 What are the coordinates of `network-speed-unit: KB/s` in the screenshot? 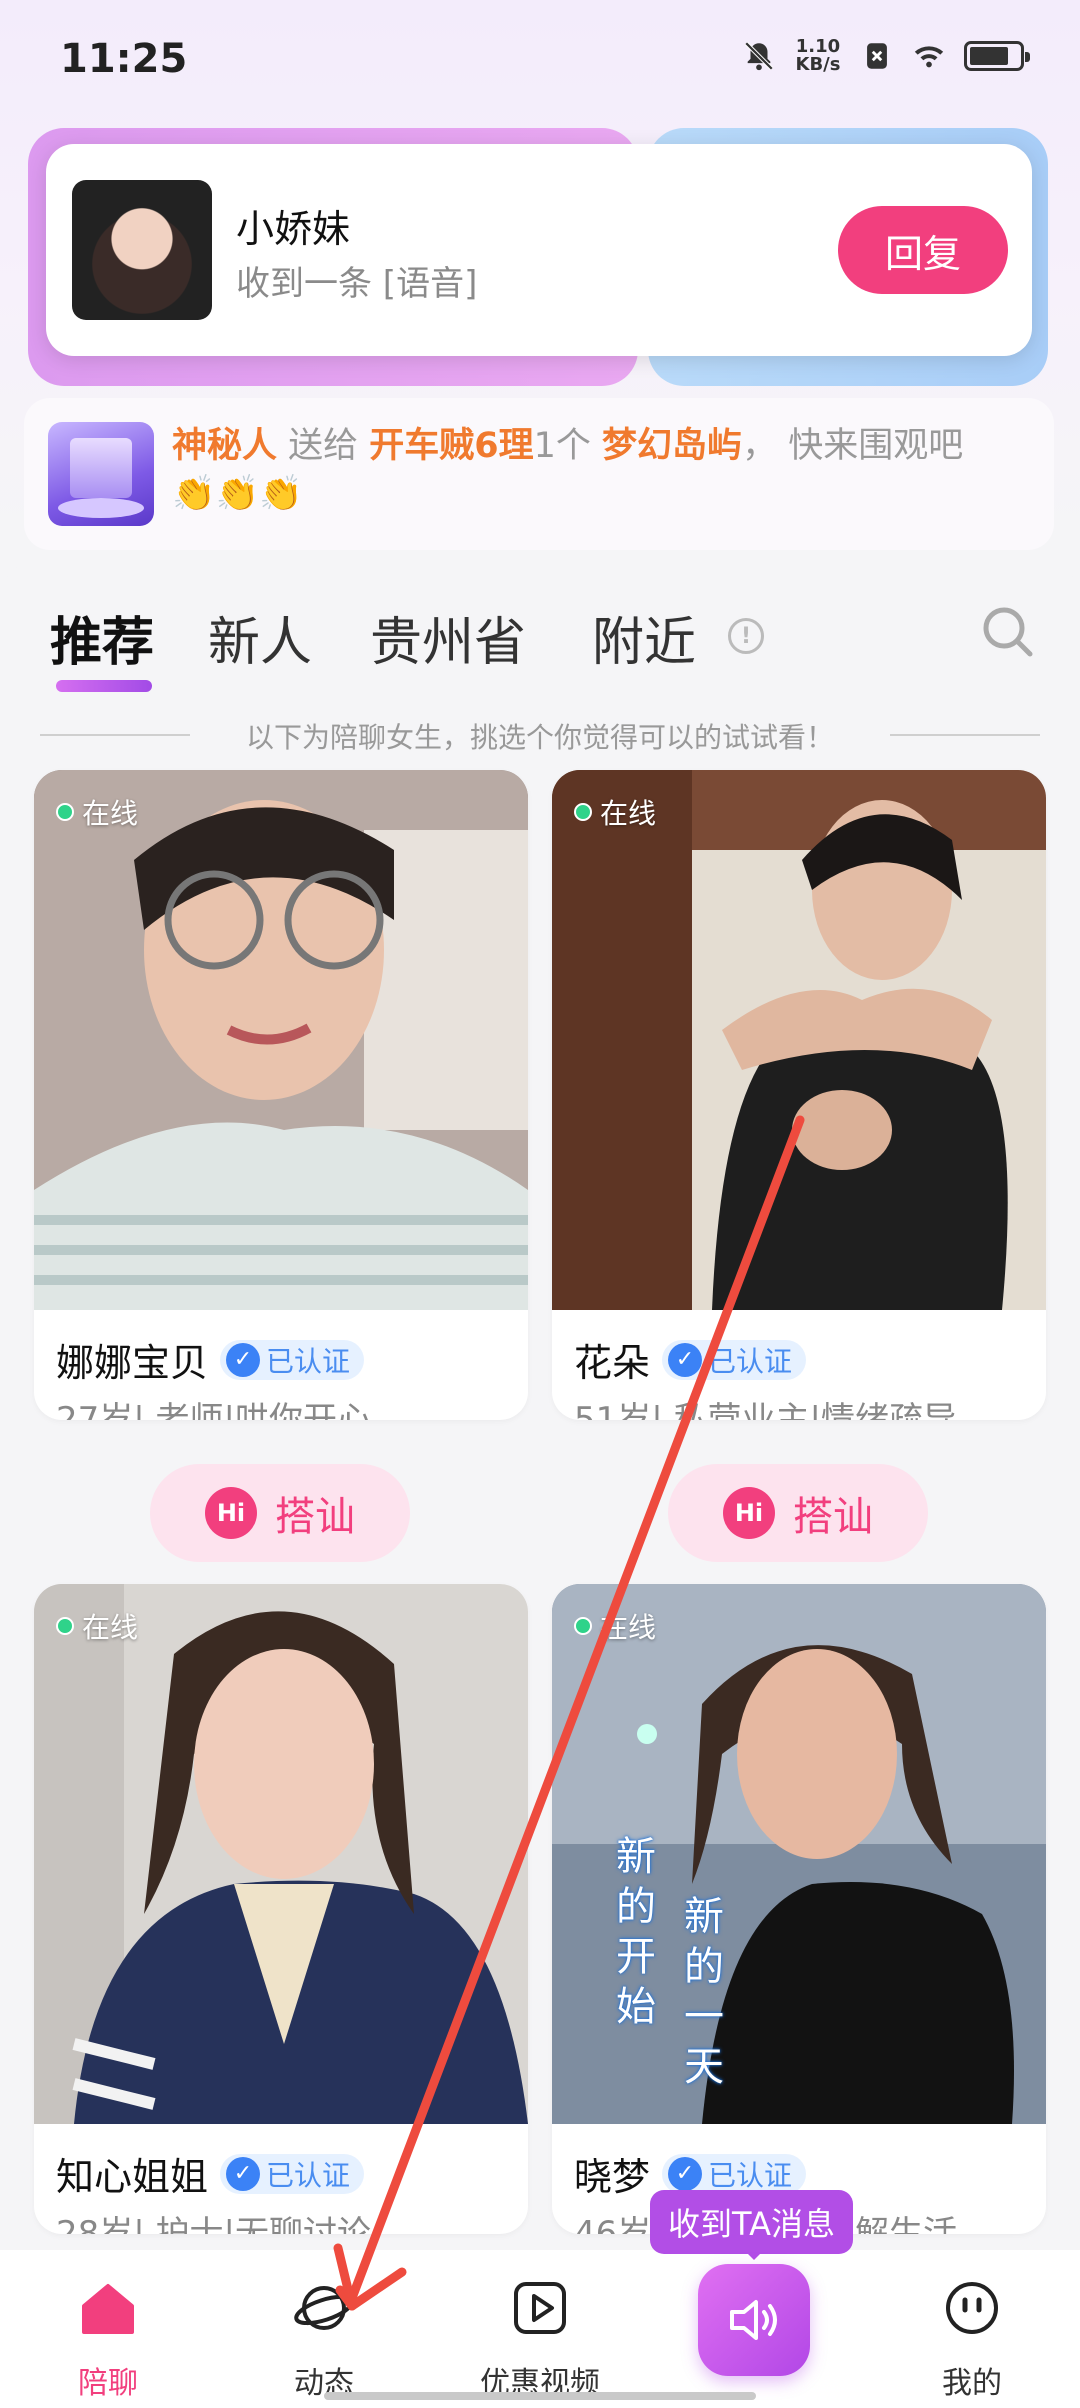 It's located at (818, 64).